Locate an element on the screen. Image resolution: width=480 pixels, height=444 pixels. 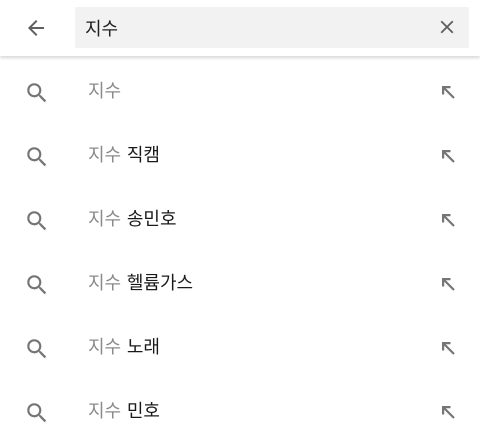
suggestion-completion: 노래 is located at coordinates (140, 347).